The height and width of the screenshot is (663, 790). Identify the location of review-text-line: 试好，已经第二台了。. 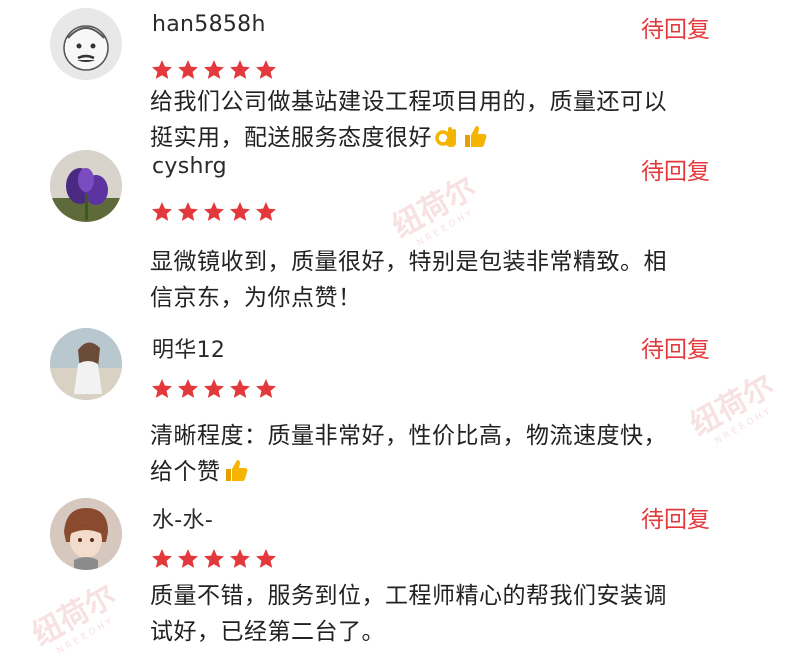
(267, 632).